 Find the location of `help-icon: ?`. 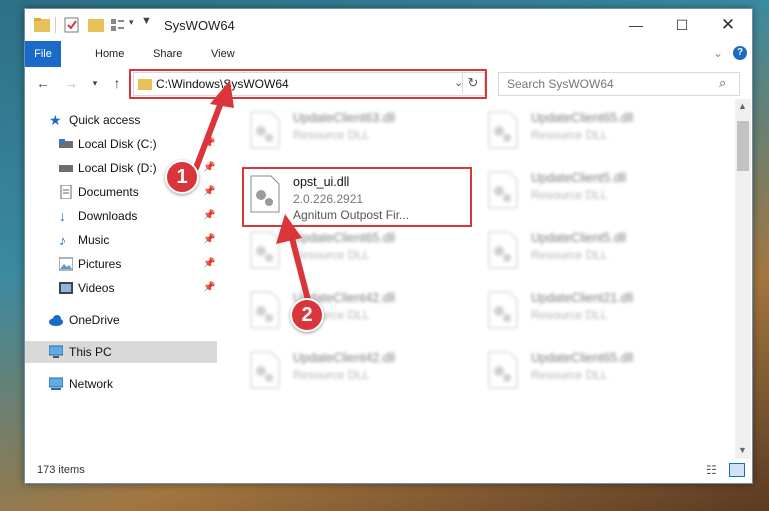

help-icon: ? is located at coordinates (740, 53).